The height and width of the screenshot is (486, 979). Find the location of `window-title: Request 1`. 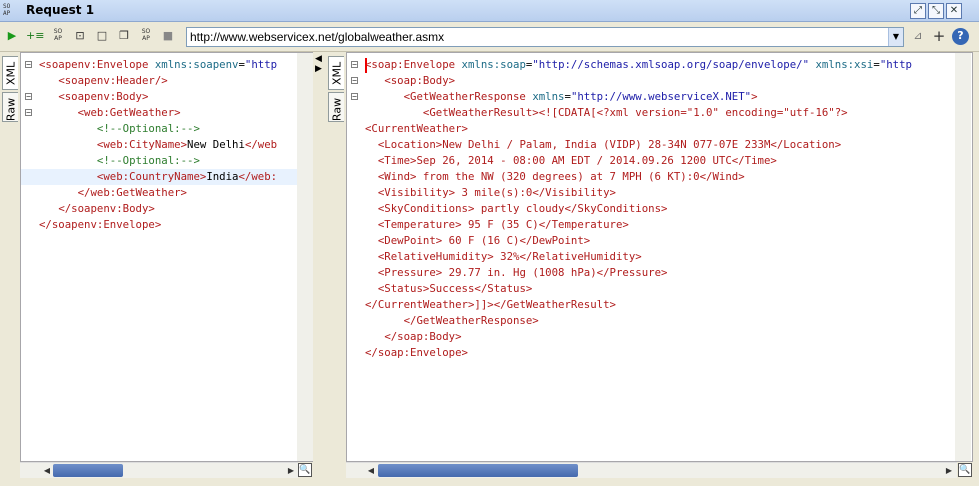

window-title: Request 1 is located at coordinates (60, 10).